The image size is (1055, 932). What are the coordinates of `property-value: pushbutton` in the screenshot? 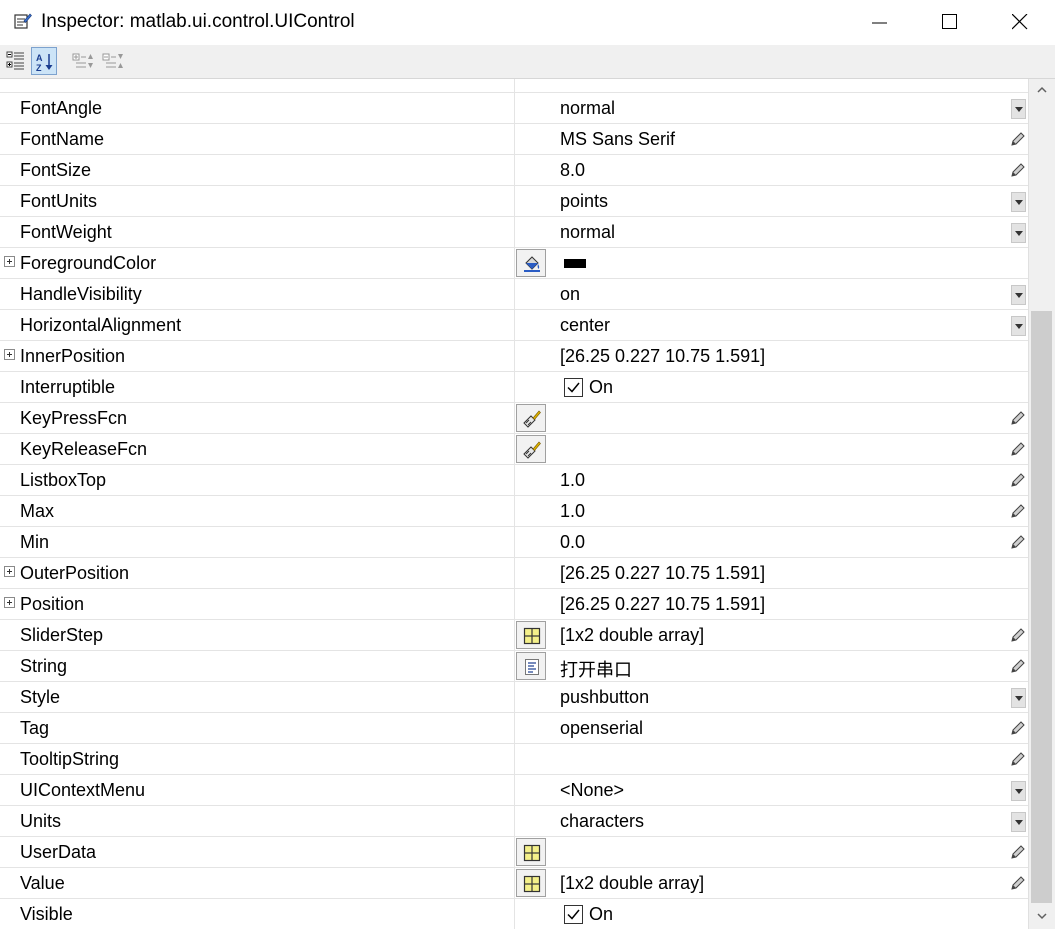 It's located at (604, 697).